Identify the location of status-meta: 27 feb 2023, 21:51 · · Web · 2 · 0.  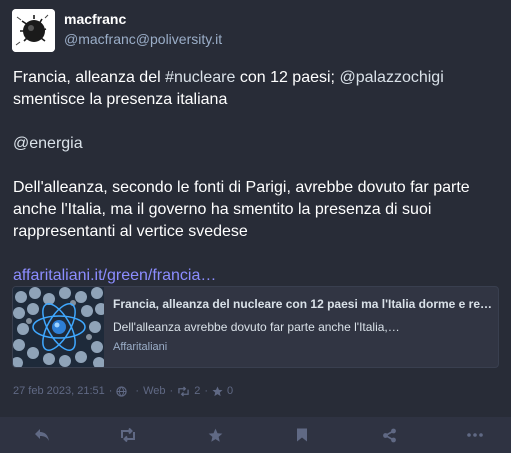
(123, 391).